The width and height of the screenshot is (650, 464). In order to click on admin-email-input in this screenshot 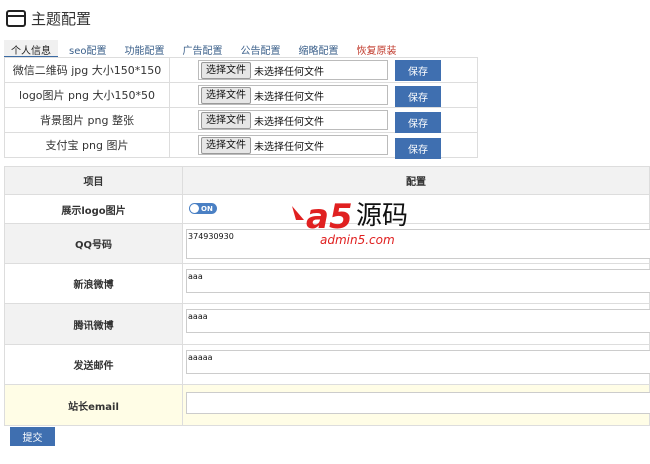, I will do `click(418, 403)`.